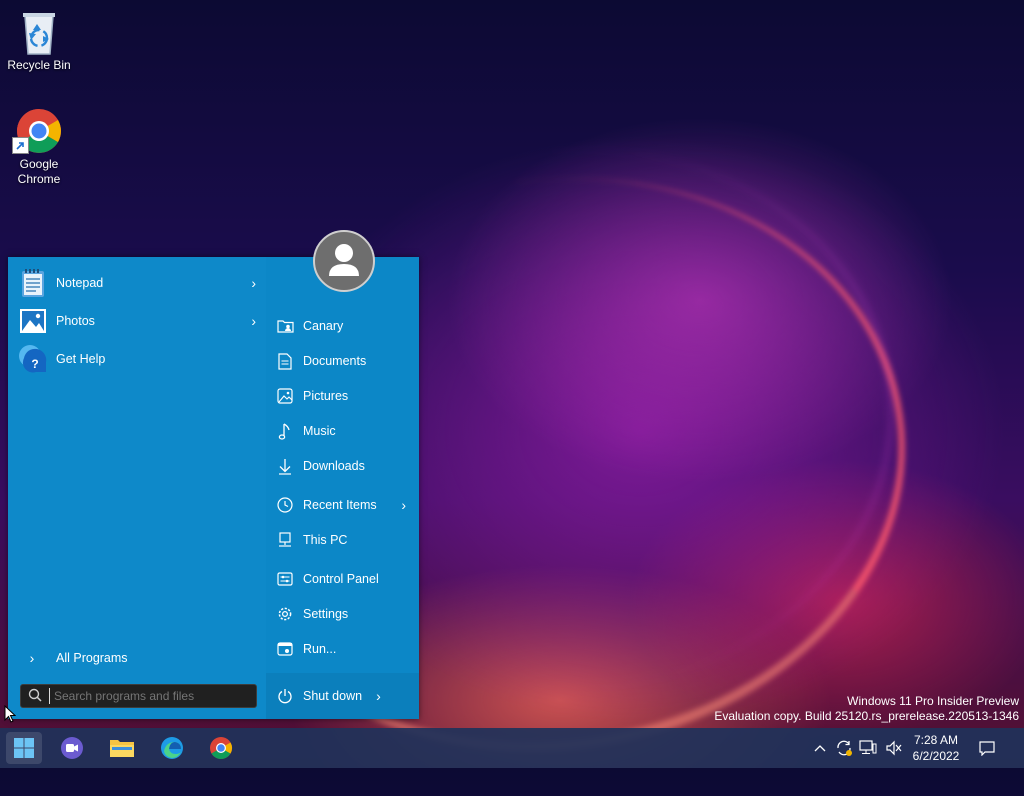 The image size is (1024, 796). I want to click on shutdown-button: Shut down ›, so click(342, 696).